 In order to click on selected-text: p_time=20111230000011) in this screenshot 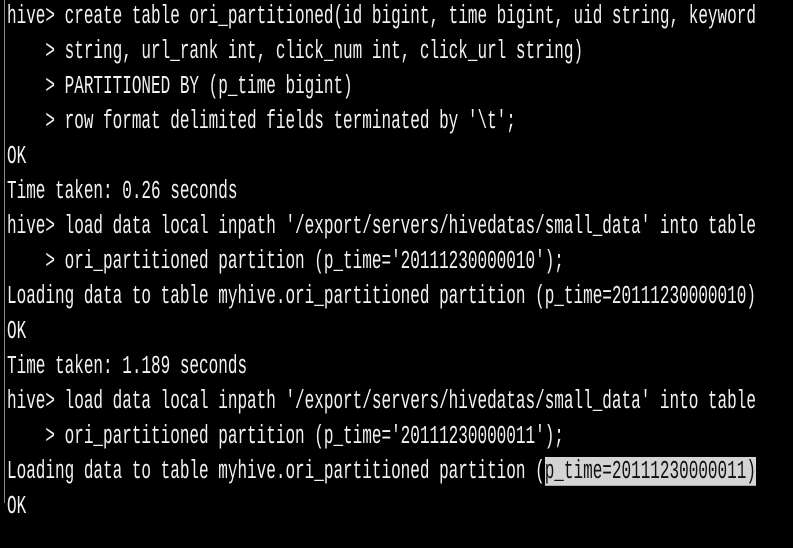, I will do `click(650, 471)`.